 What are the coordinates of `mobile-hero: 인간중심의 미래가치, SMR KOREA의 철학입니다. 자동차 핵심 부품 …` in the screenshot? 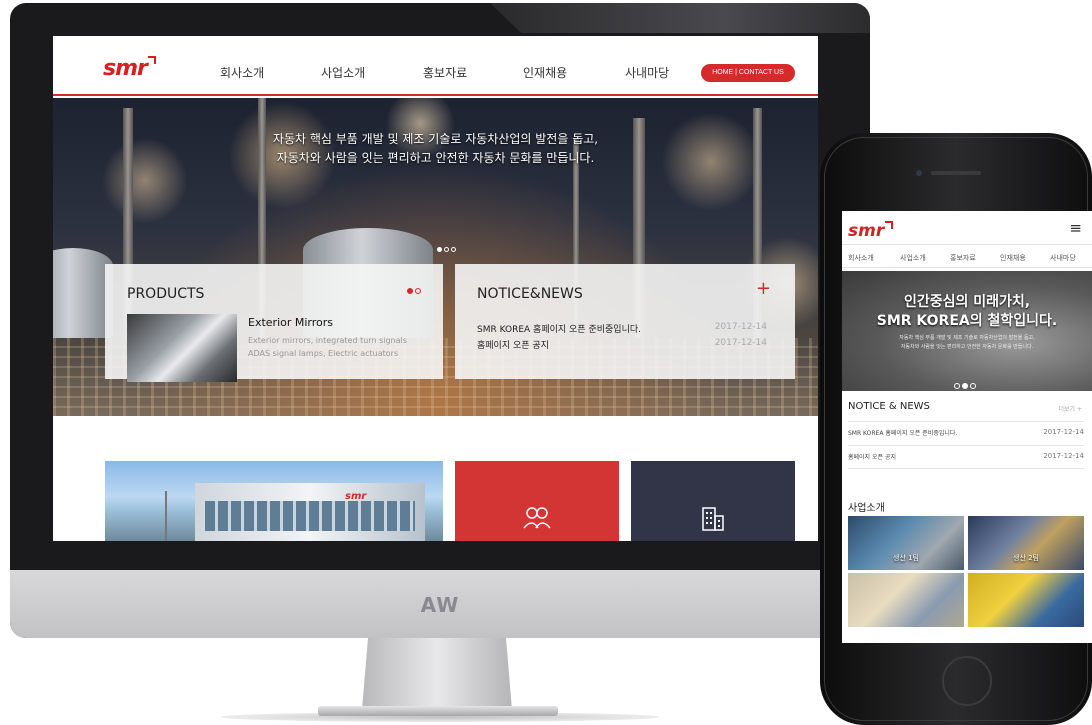 It's located at (967, 331).